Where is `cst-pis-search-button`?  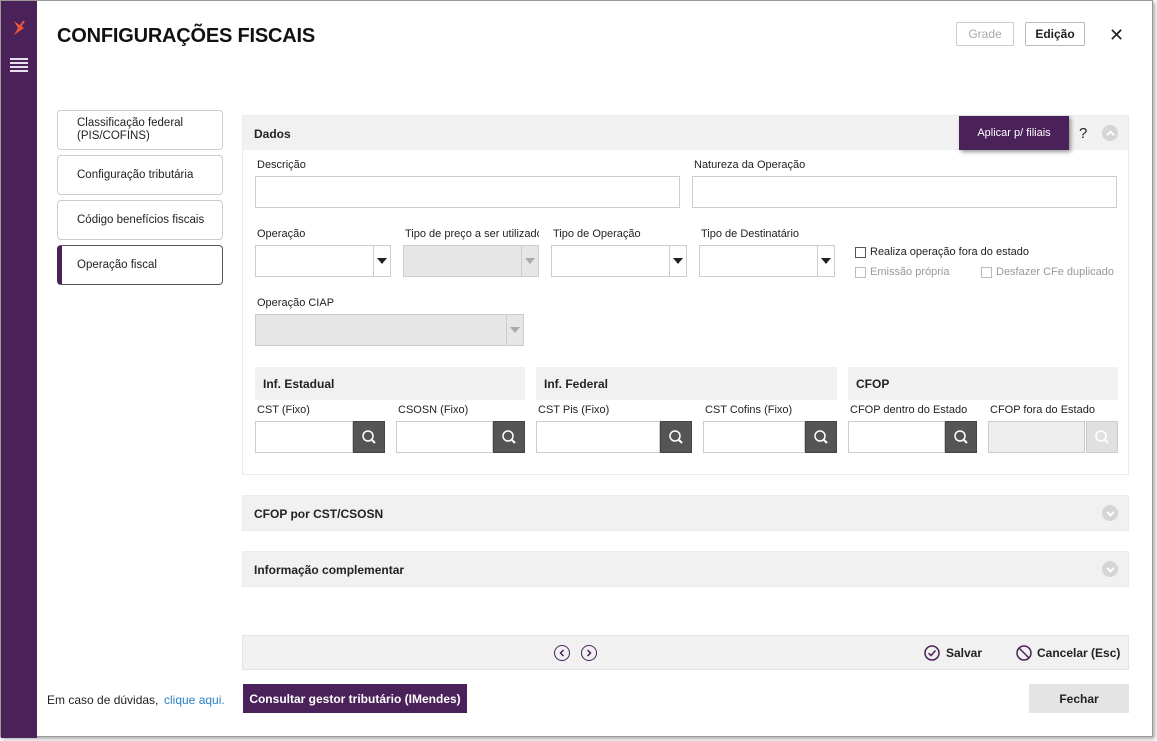
cst-pis-search-button is located at coordinates (676, 437).